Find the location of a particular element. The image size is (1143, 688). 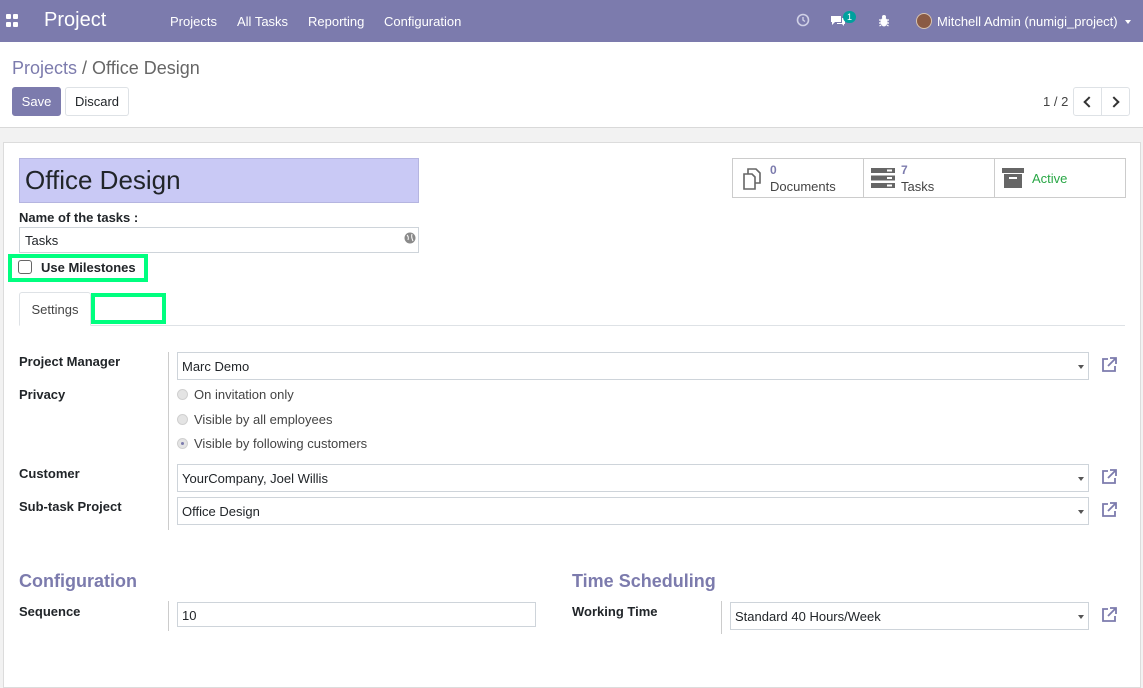

working-time-select: Standard 40 Hours/Week is located at coordinates (909, 616).